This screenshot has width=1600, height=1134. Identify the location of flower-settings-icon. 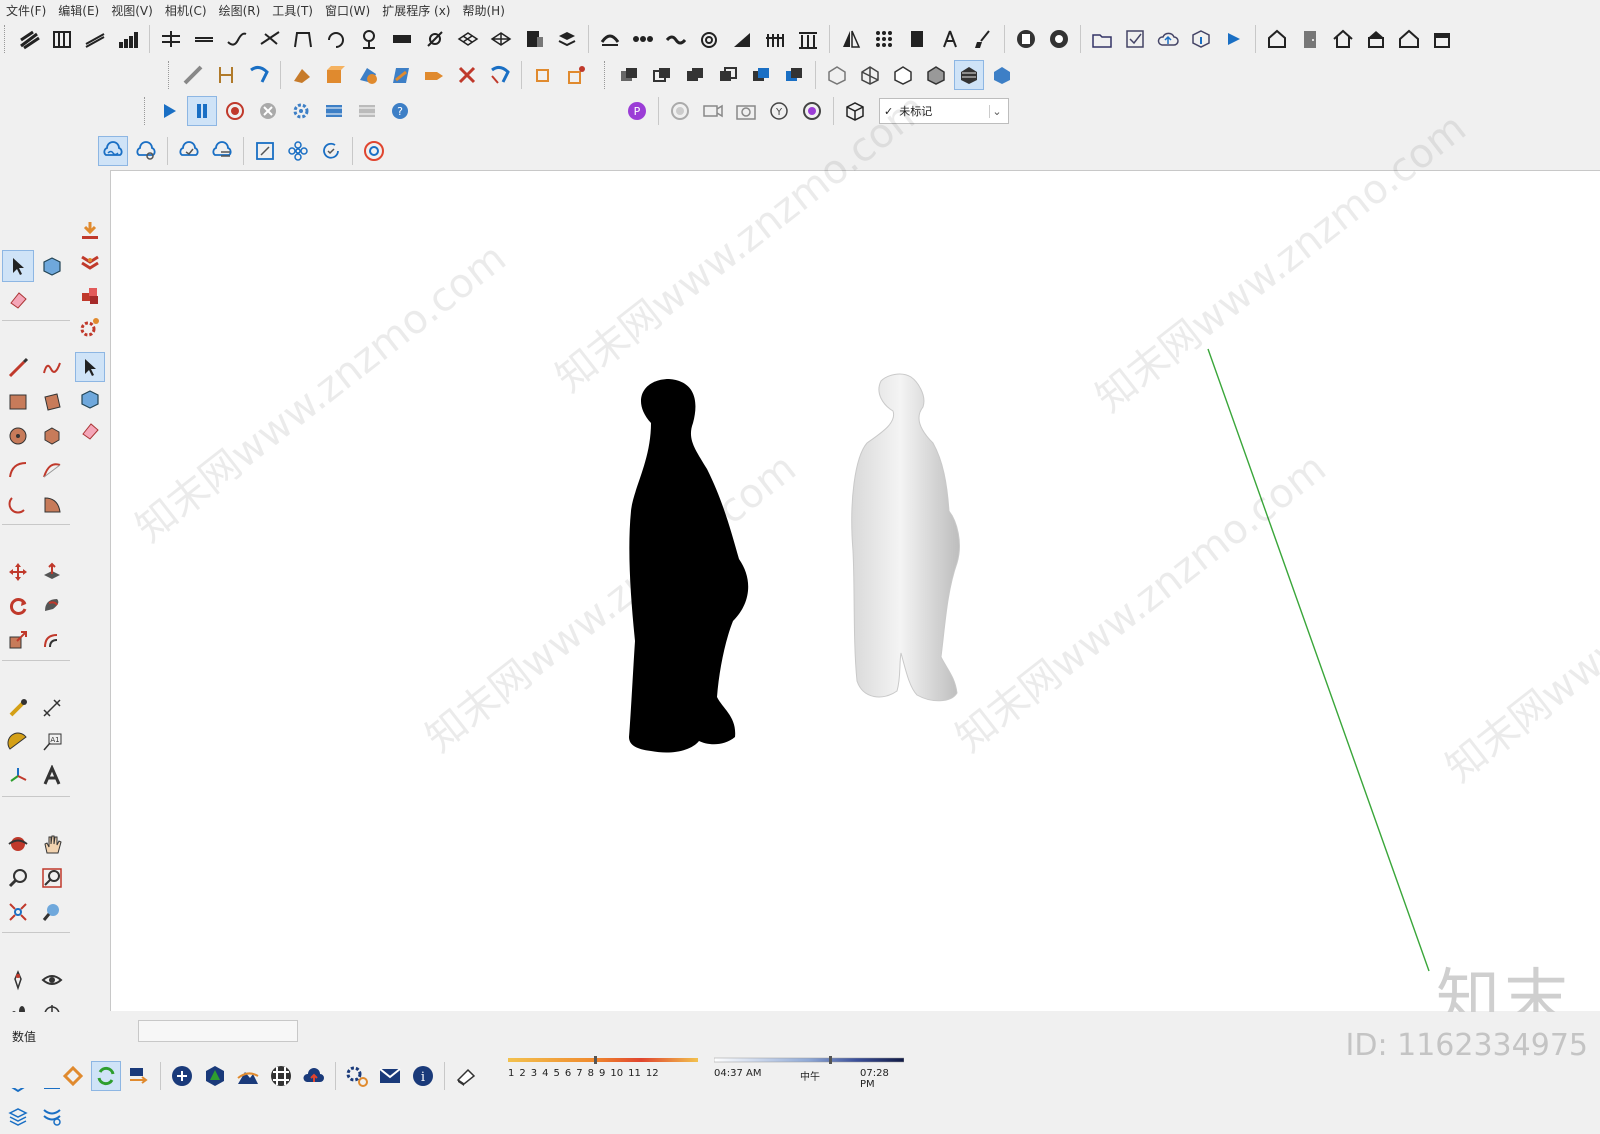
(812, 111).